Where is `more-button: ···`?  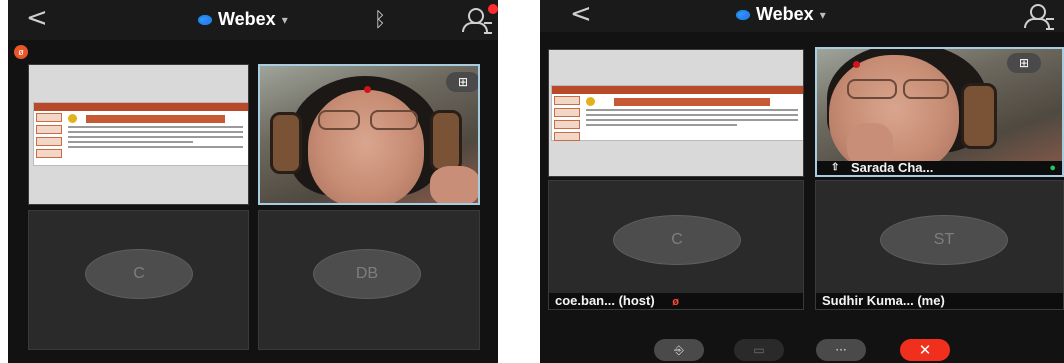 more-button: ··· is located at coordinates (841, 350).